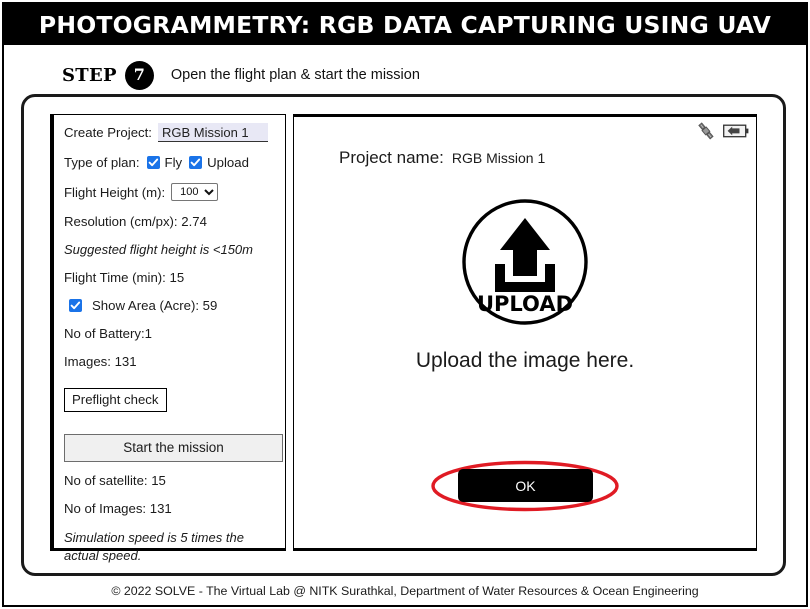 Image resolution: width=810 pixels, height=609 pixels. Describe the element at coordinates (135, 221) in the screenshot. I see `resolution-row: Resolution (cm/px): 2.74` at that location.